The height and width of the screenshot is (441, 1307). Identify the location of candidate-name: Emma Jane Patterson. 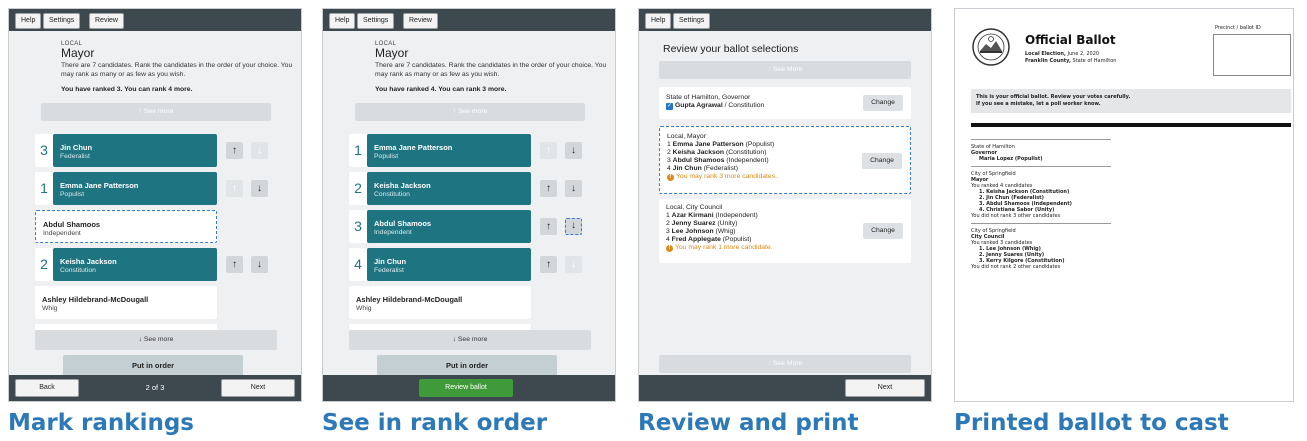
(708, 144).